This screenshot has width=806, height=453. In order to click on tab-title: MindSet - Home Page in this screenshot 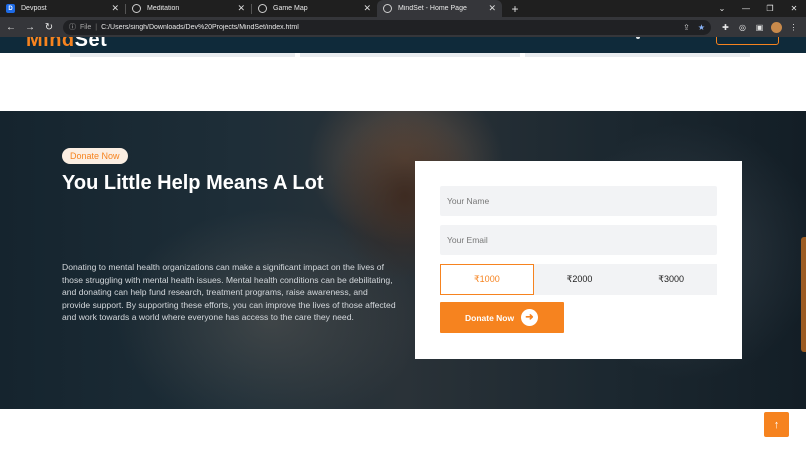, I will do `click(432, 8)`.